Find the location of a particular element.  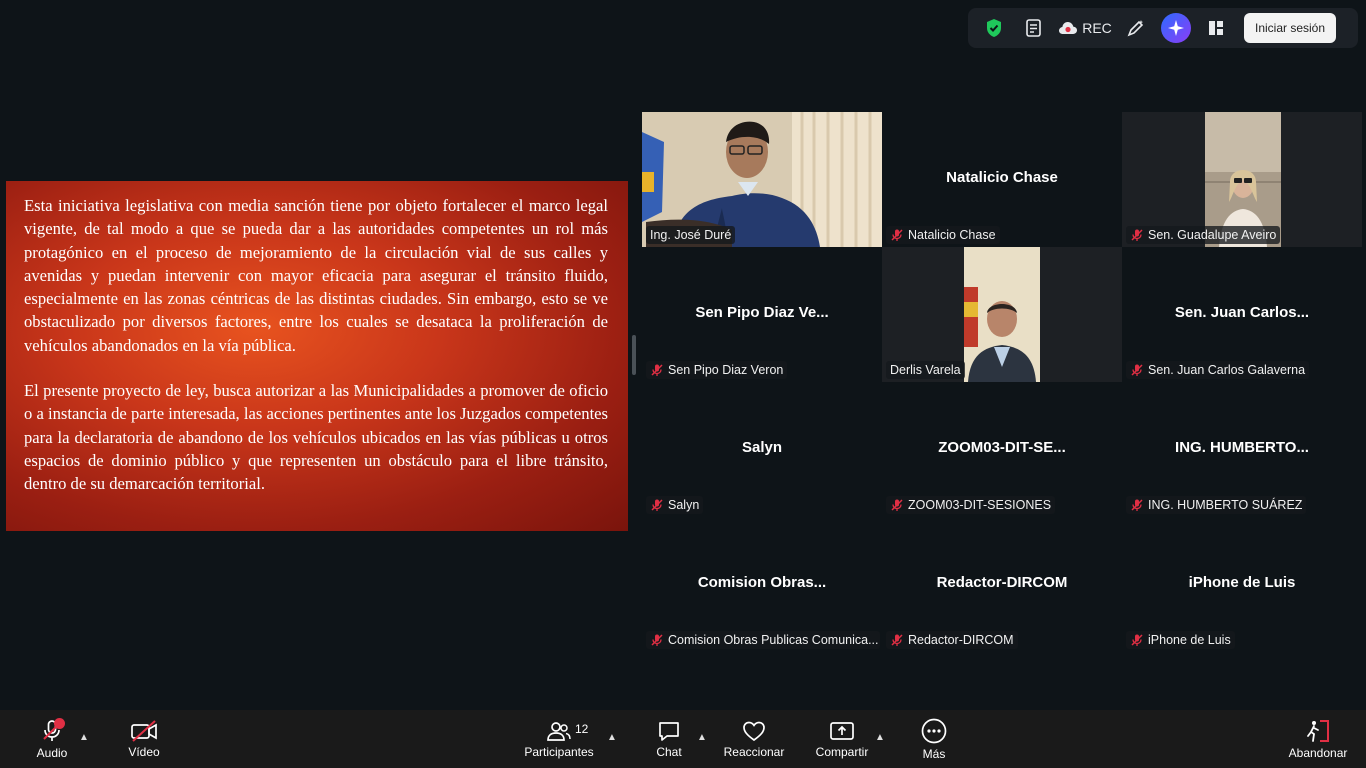

participant-title: Natalicio Chase is located at coordinates (1002, 177).